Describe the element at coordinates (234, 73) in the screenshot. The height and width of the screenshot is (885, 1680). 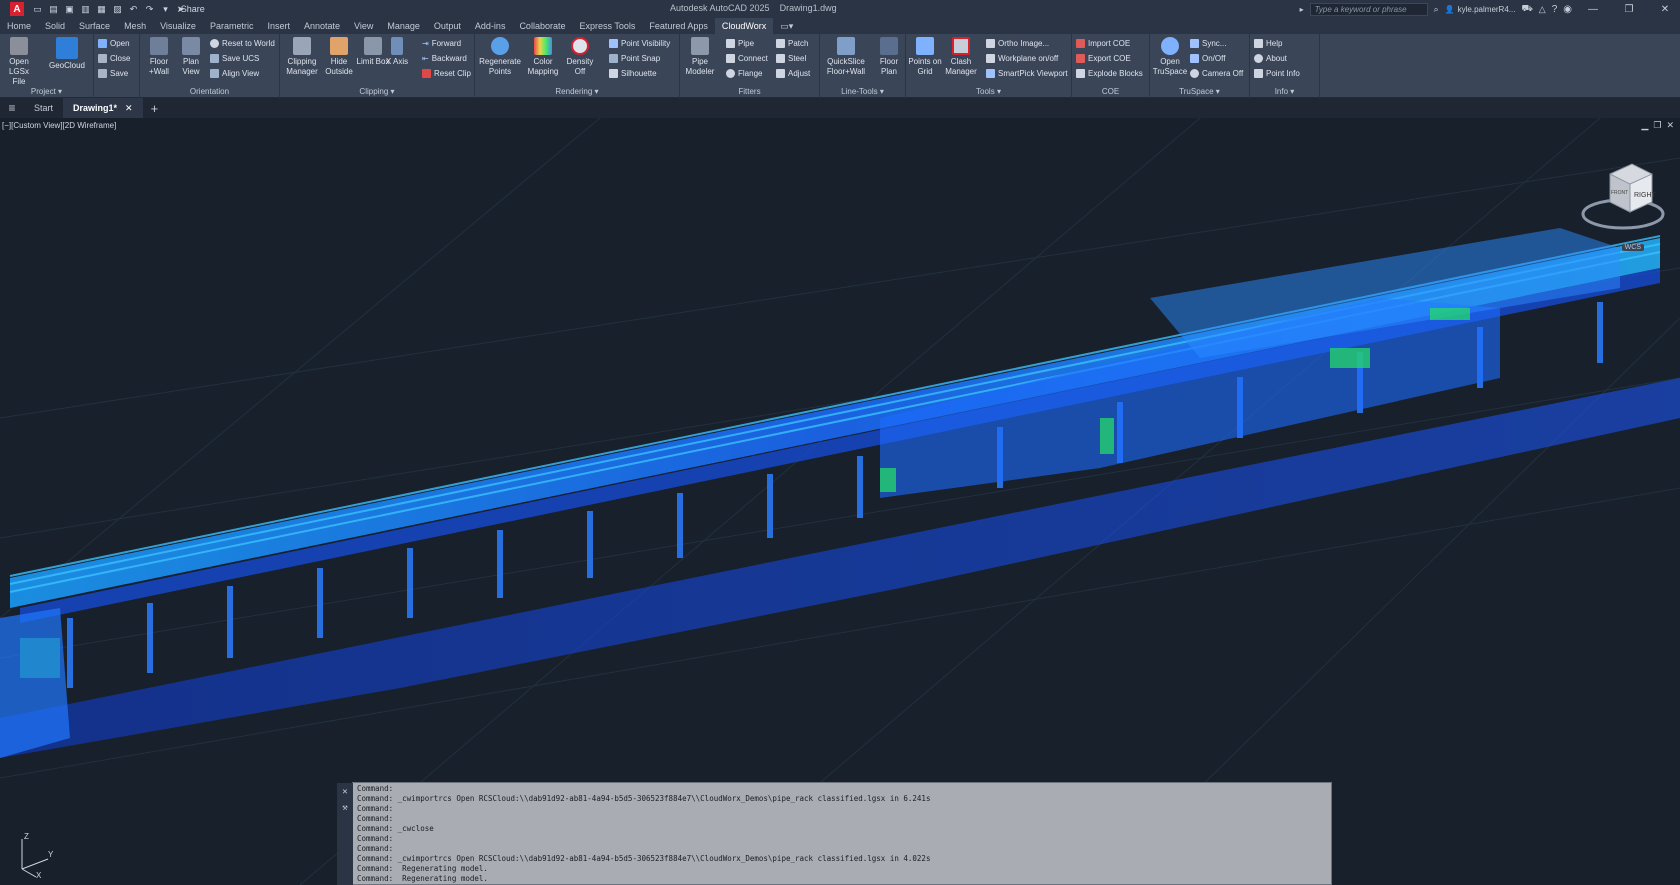
I see `align-view-button: Align View` at that location.